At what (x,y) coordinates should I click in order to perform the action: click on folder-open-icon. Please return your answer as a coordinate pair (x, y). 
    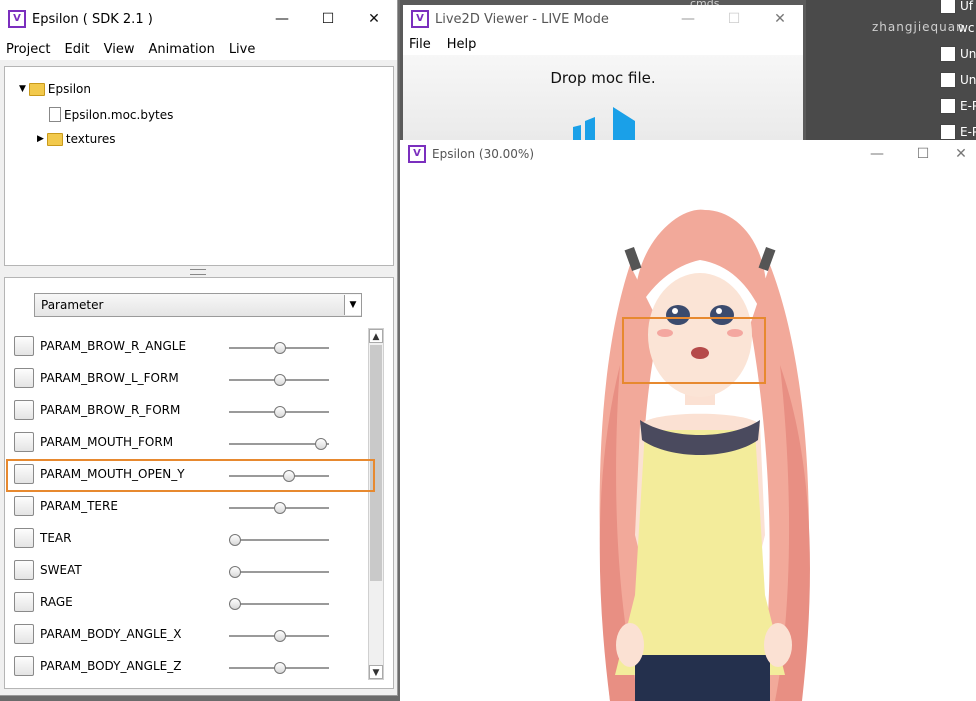
    Looking at the image, I should click on (36, 89).